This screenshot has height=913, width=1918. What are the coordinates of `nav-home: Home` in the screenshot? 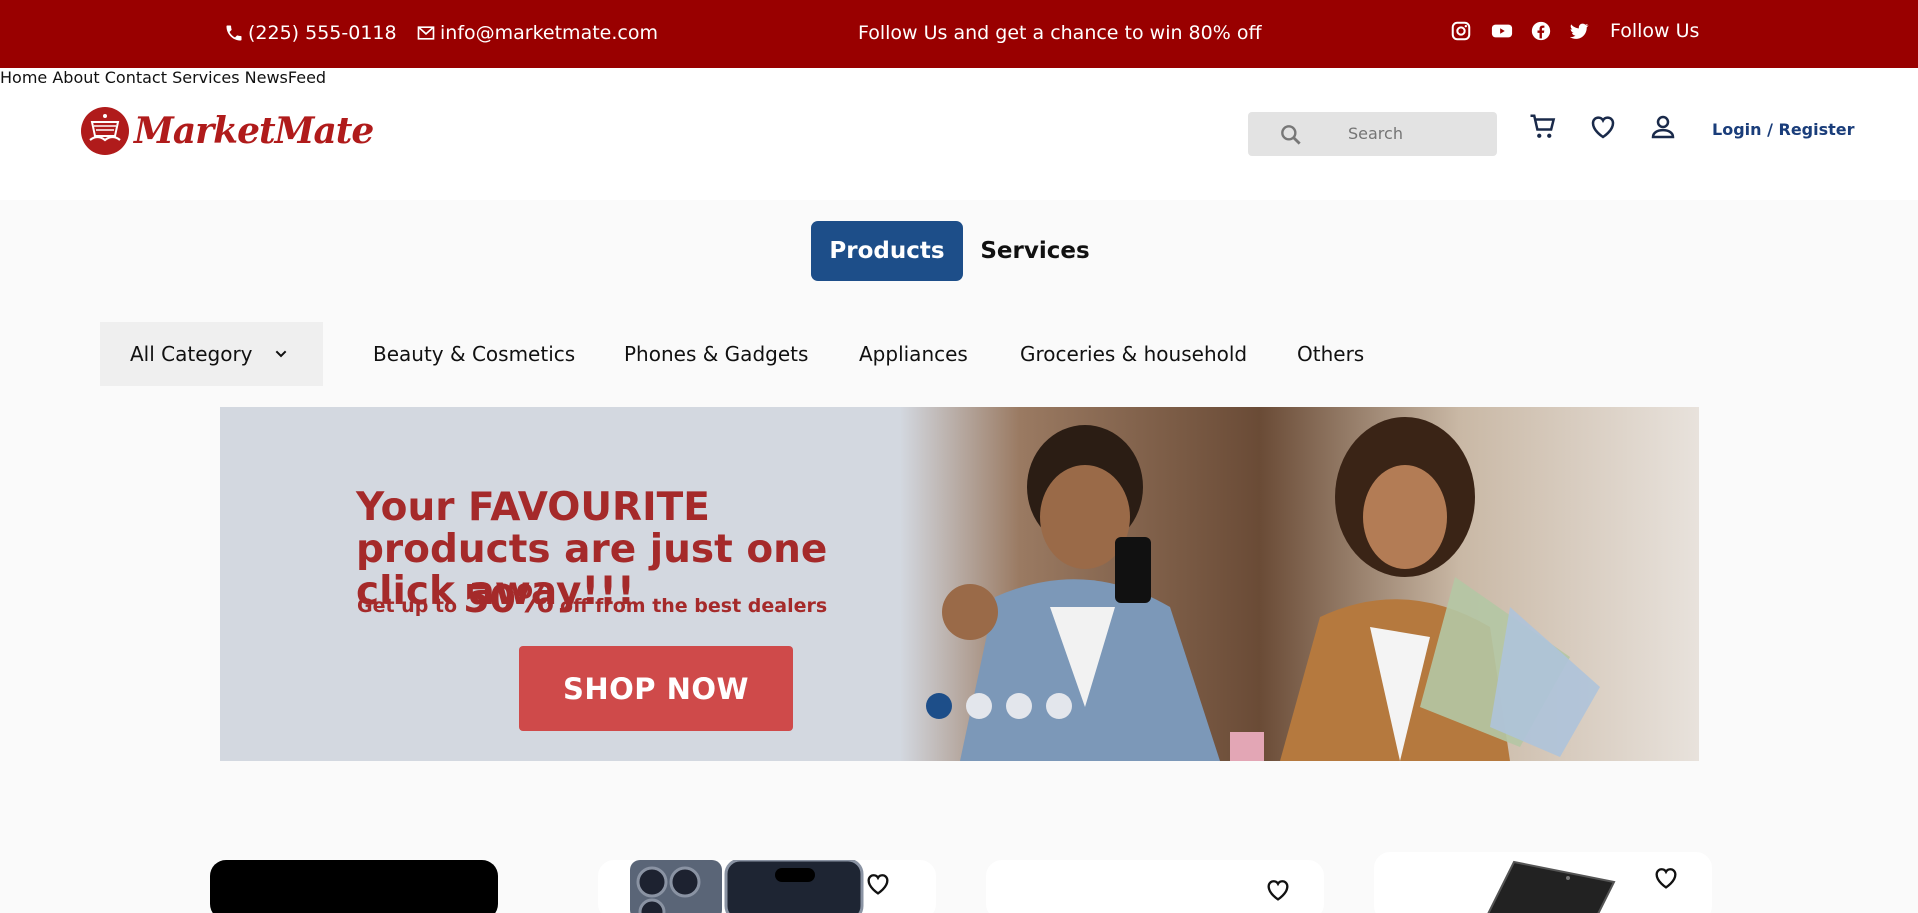 It's located at (23, 77).